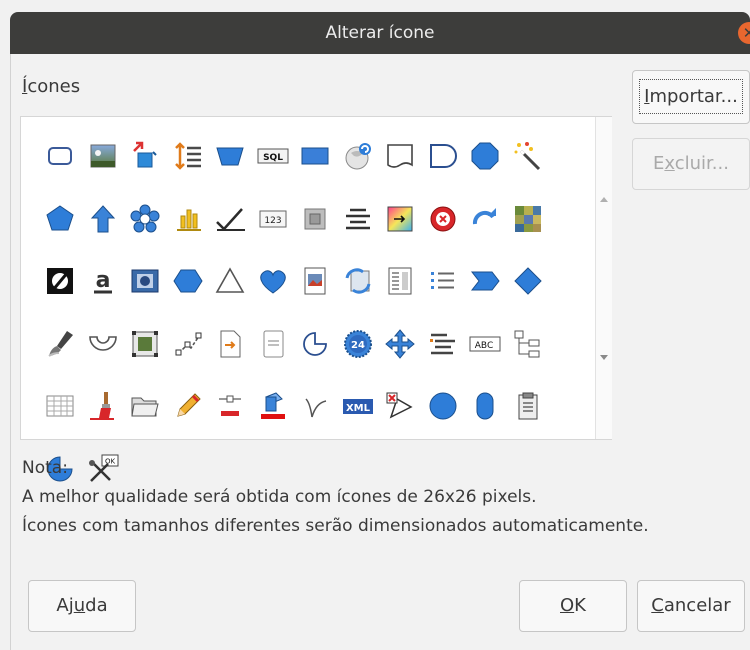 The width and height of the screenshot is (750, 650). Describe the element at coordinates (145, 219) in the screenshot. I see `flower-icon` at that location.